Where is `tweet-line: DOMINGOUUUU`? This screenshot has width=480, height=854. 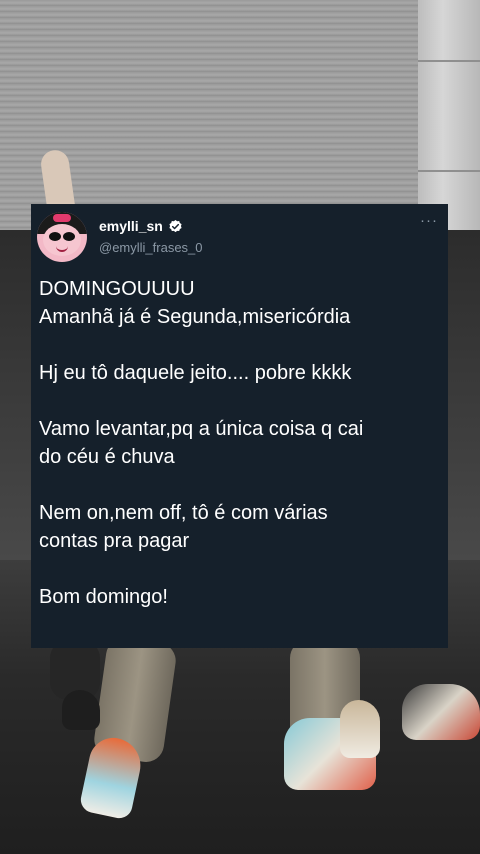 tweet-line: DOMINGOUUUU is located at coordinates (117, 289).